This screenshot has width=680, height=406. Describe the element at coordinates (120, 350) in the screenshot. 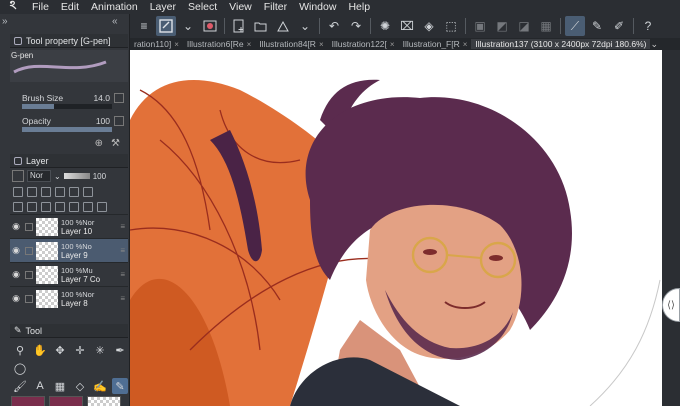

I see `eyedropper-icon: ✒` at that location.